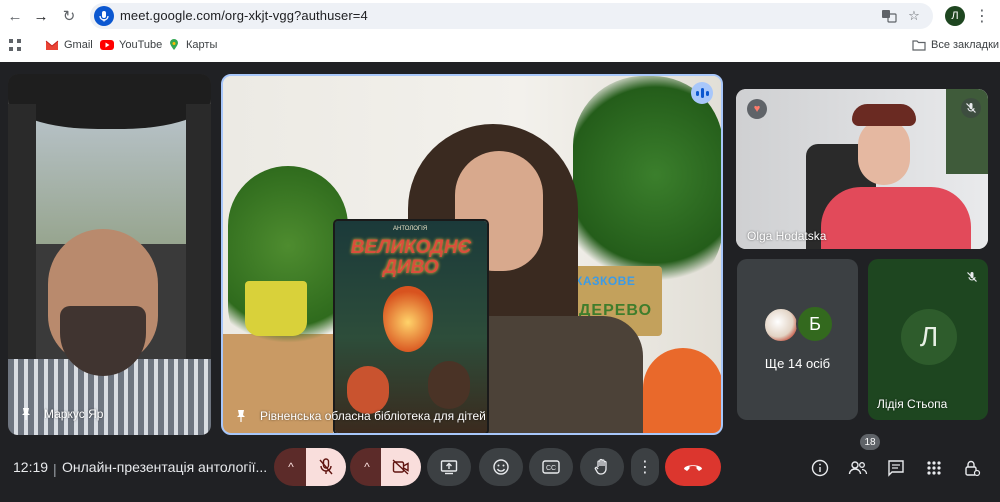 This screenshot has height=502, width=1000. I want to click on chat-icon, so click(896, 468).